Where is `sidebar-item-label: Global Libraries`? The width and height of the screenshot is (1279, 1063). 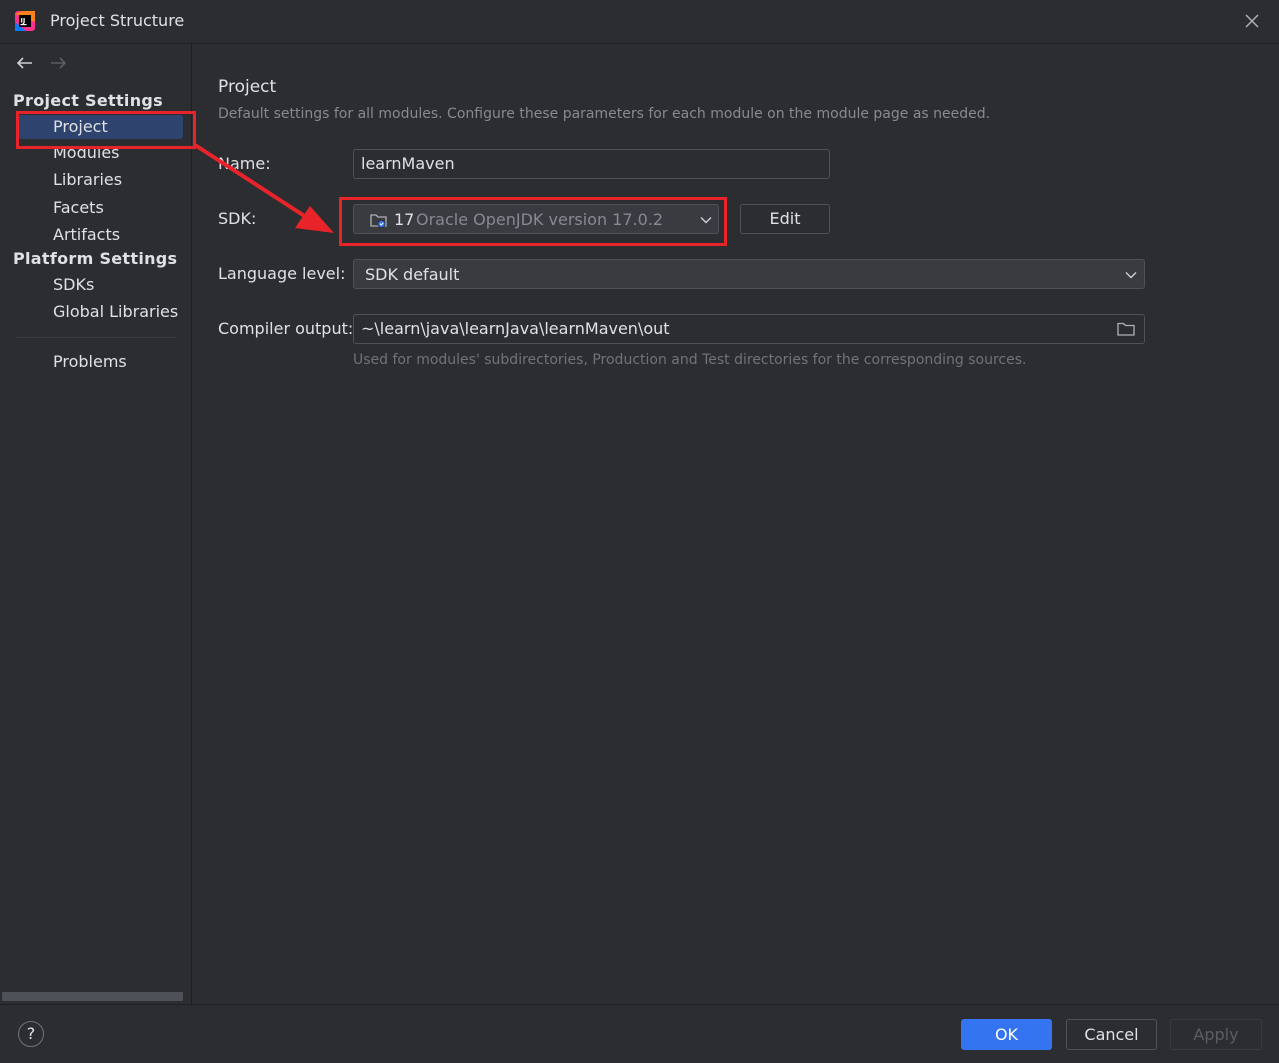 sidebar-item-label: Global Libraries is located at coordinates (116, 311).